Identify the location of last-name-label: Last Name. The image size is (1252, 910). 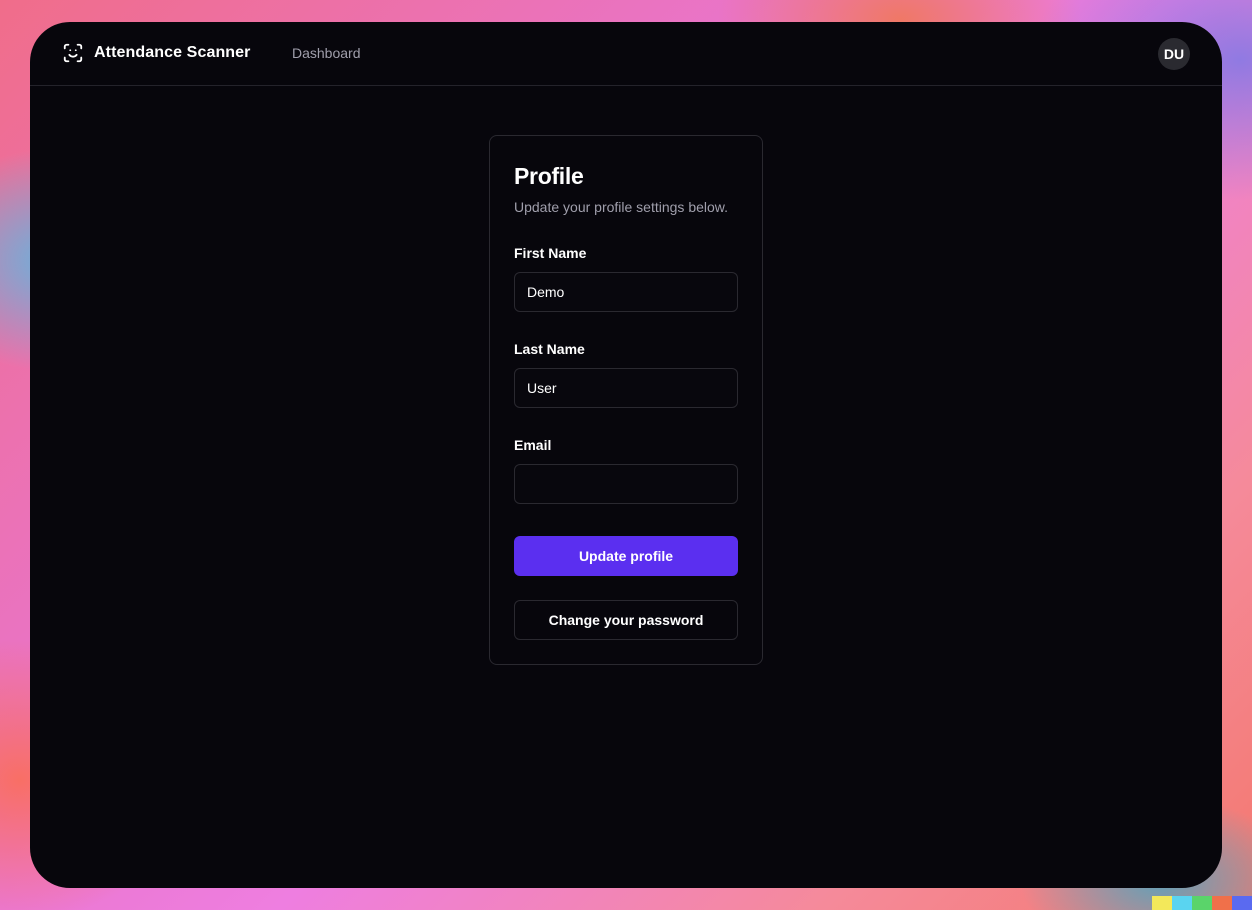
(549, 349).